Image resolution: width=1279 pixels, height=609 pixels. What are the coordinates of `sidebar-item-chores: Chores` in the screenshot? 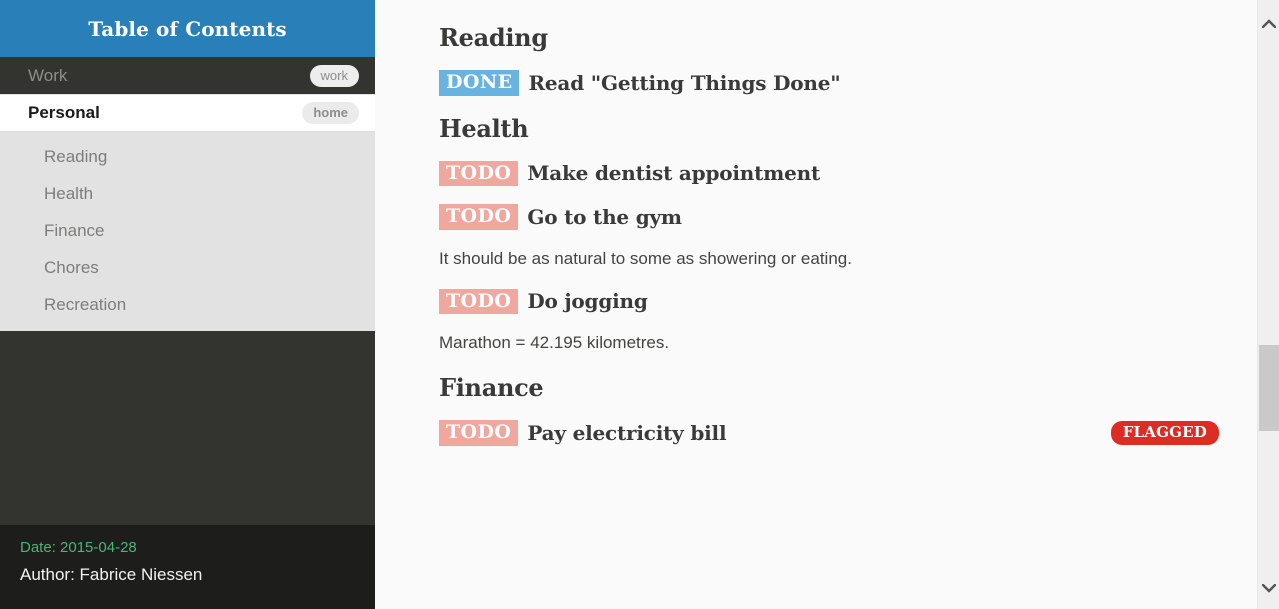 It's located at (187, 267).